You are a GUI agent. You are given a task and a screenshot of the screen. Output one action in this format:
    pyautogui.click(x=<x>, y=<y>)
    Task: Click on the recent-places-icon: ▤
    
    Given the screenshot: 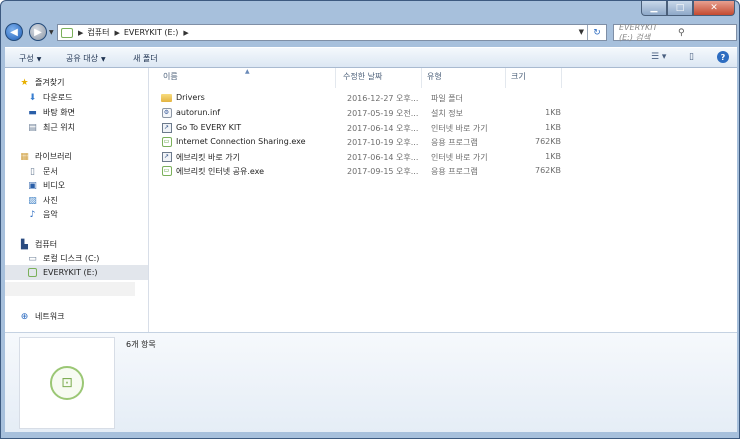 What is the action you would take?
    pyautogui.click(x=32, y=127)
    